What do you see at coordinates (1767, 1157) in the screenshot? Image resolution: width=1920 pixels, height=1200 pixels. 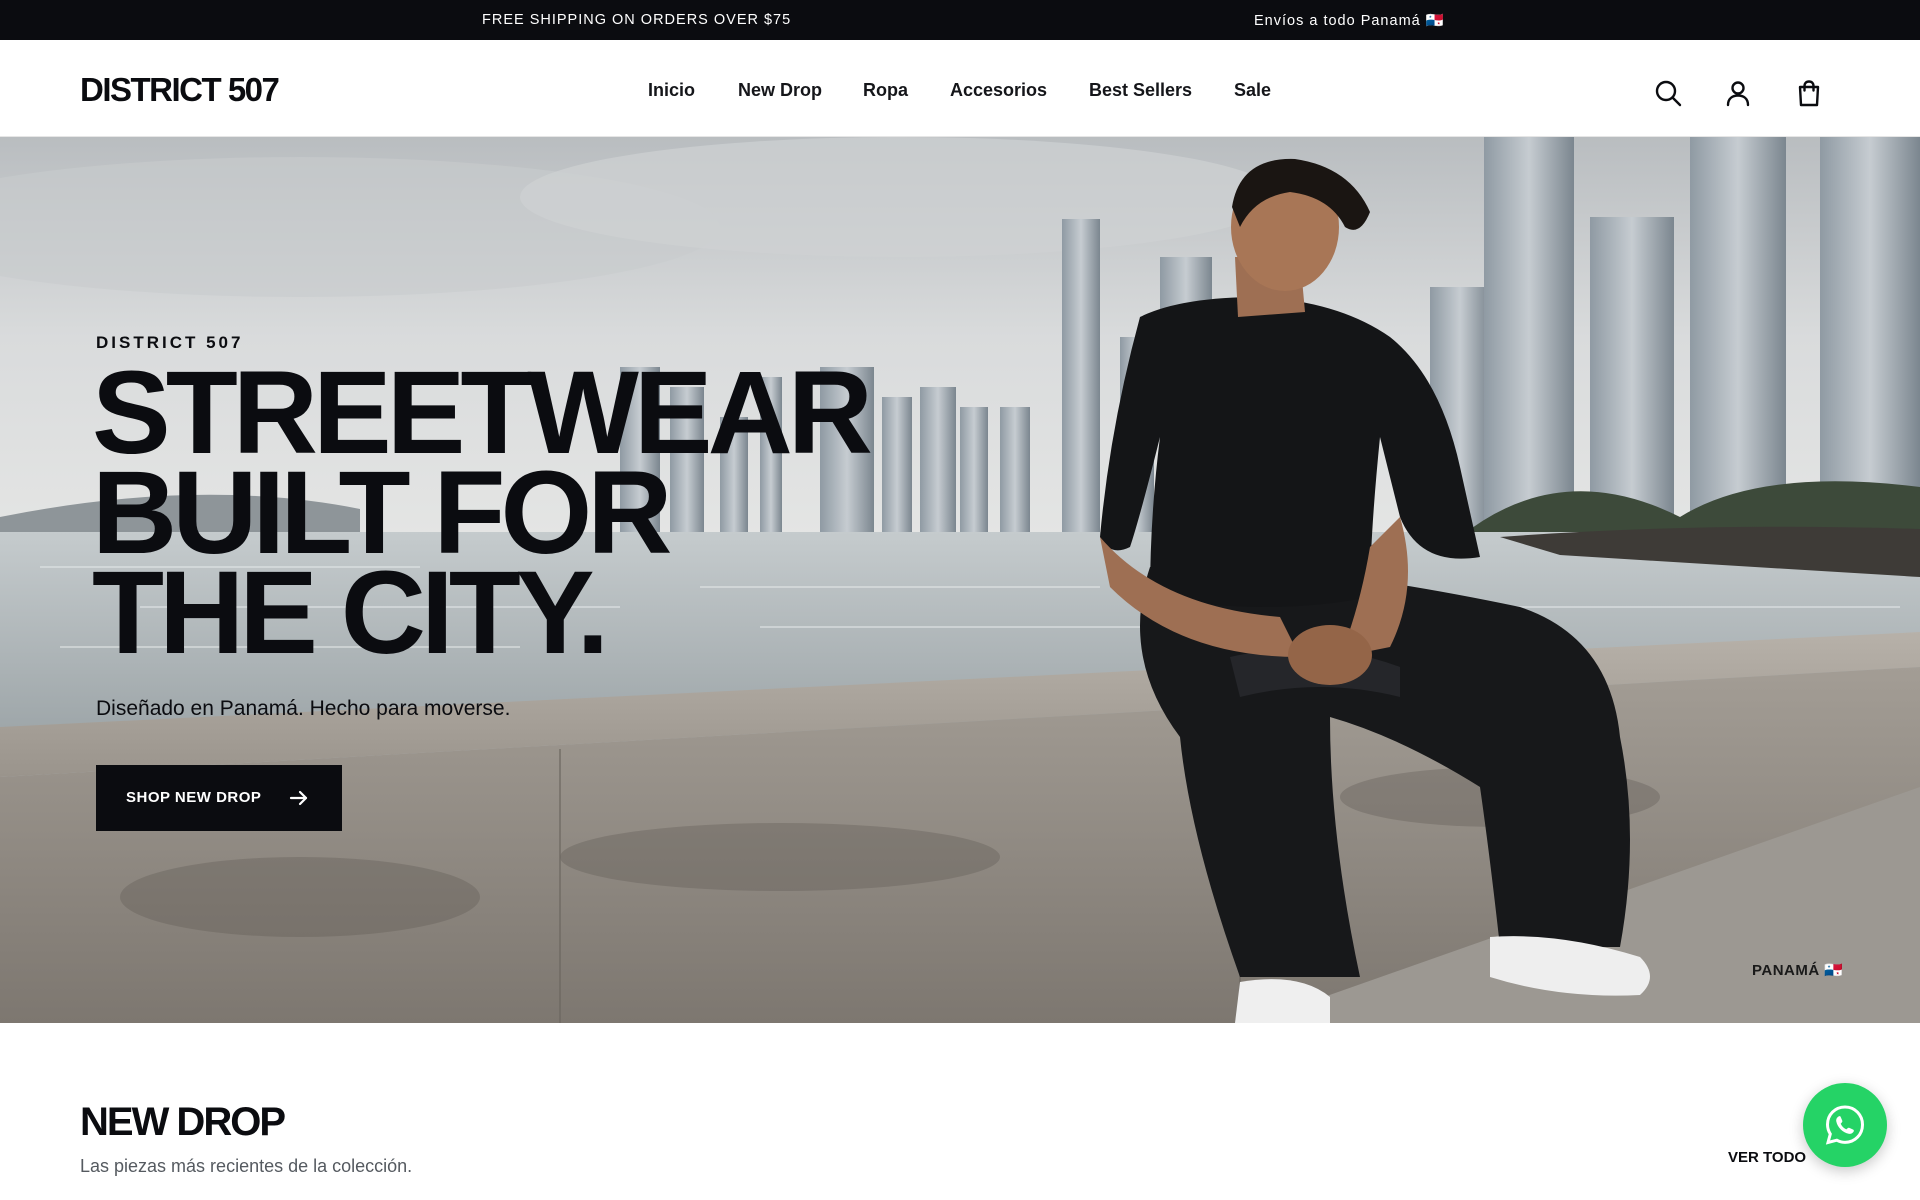 I see `see-all-label: VER TODO` at bounding box center [1767, 1157].